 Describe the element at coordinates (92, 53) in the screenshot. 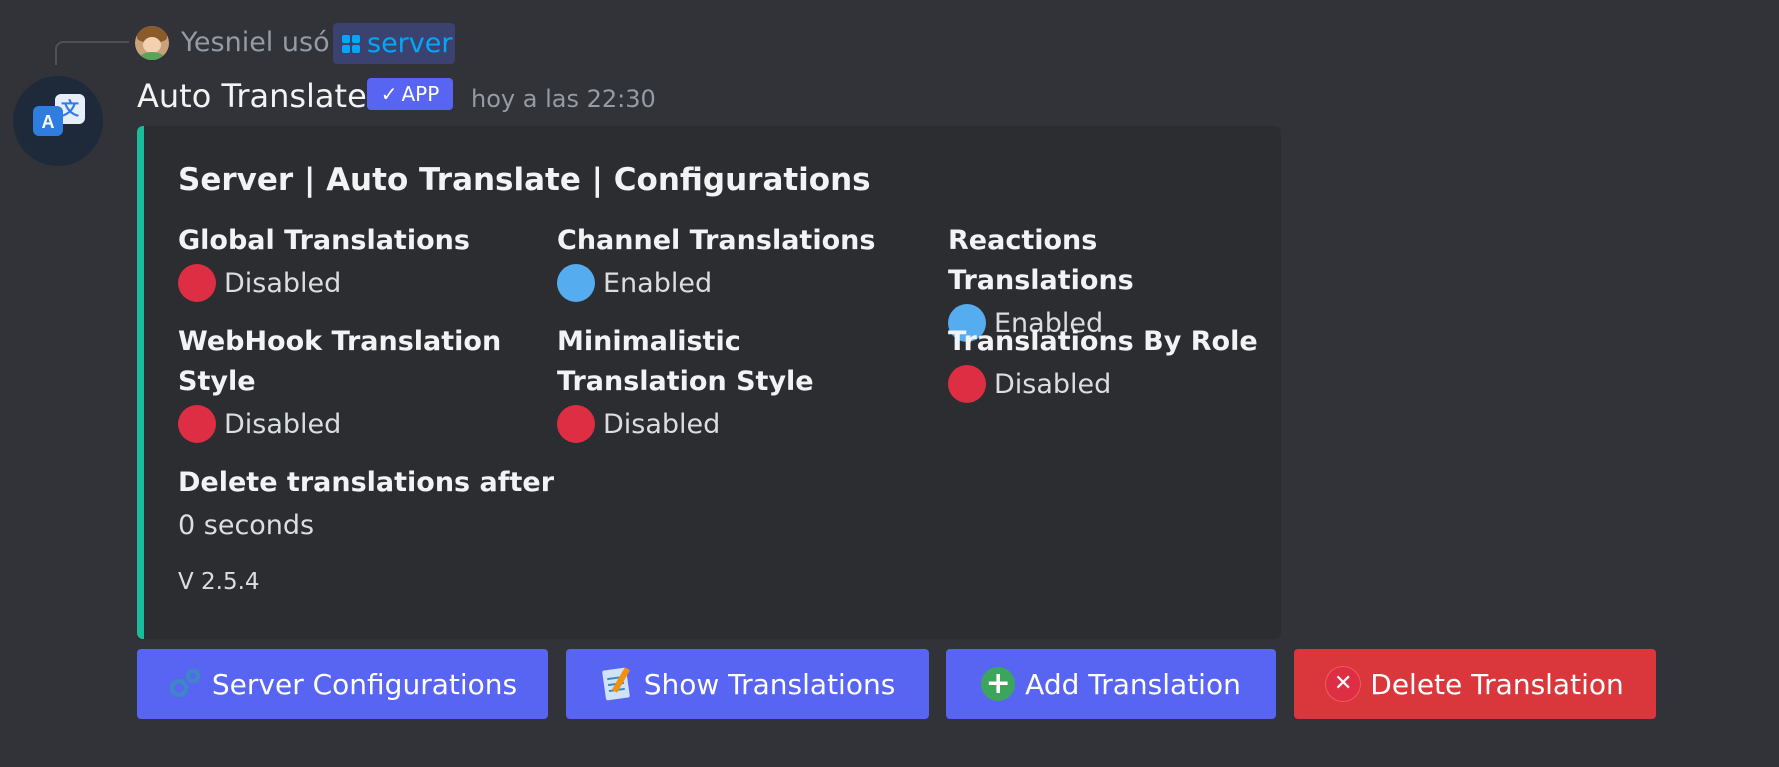

I see `reply-spine` at that location.